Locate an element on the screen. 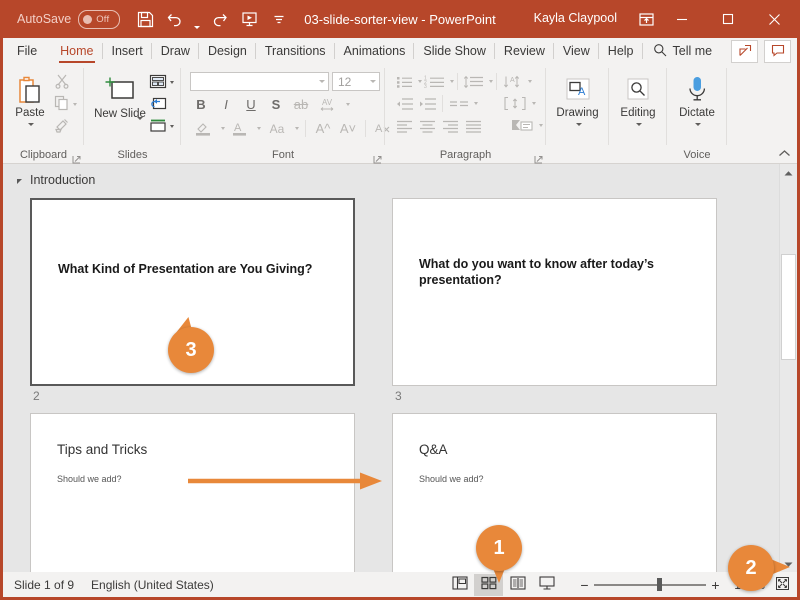  slide-thumbnail: Tips and Tricks Should we add? is located at coordinates (192, 492).